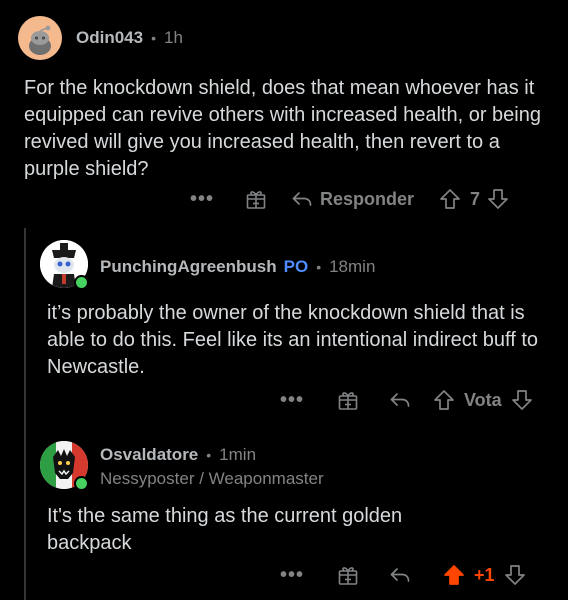  I want to click on timestamp: 1h, so click(173, 37).